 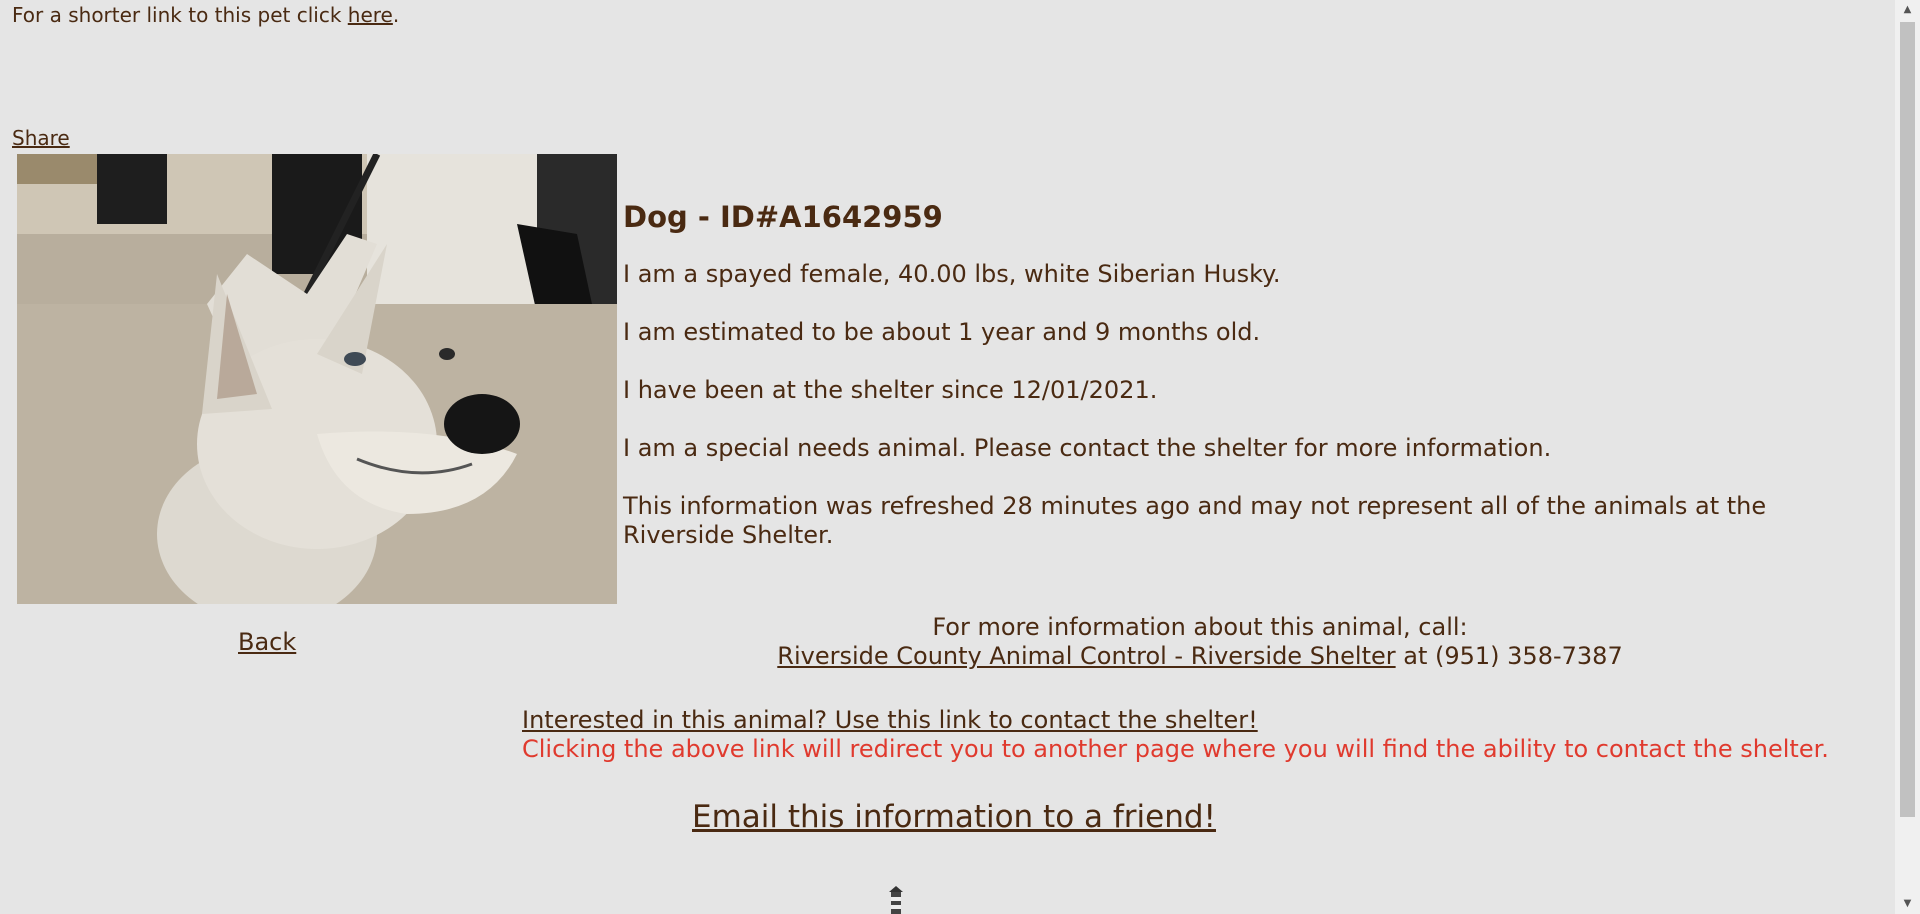 I want to click on scroll-up-icon: ▲, so click(x=1907, y=10).